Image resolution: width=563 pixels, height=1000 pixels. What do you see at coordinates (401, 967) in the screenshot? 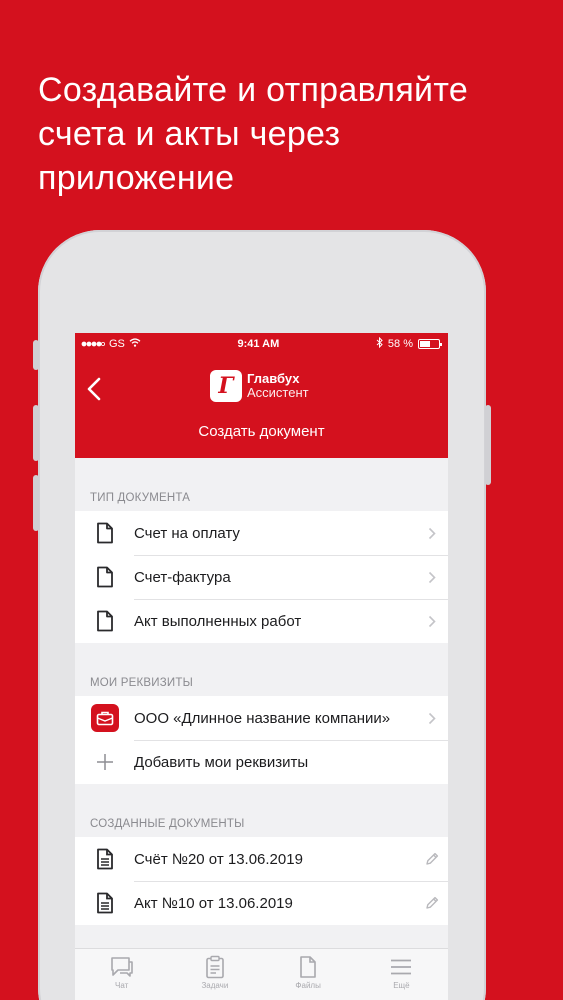
I see `menu-icon` at bounding box center [401, 967].